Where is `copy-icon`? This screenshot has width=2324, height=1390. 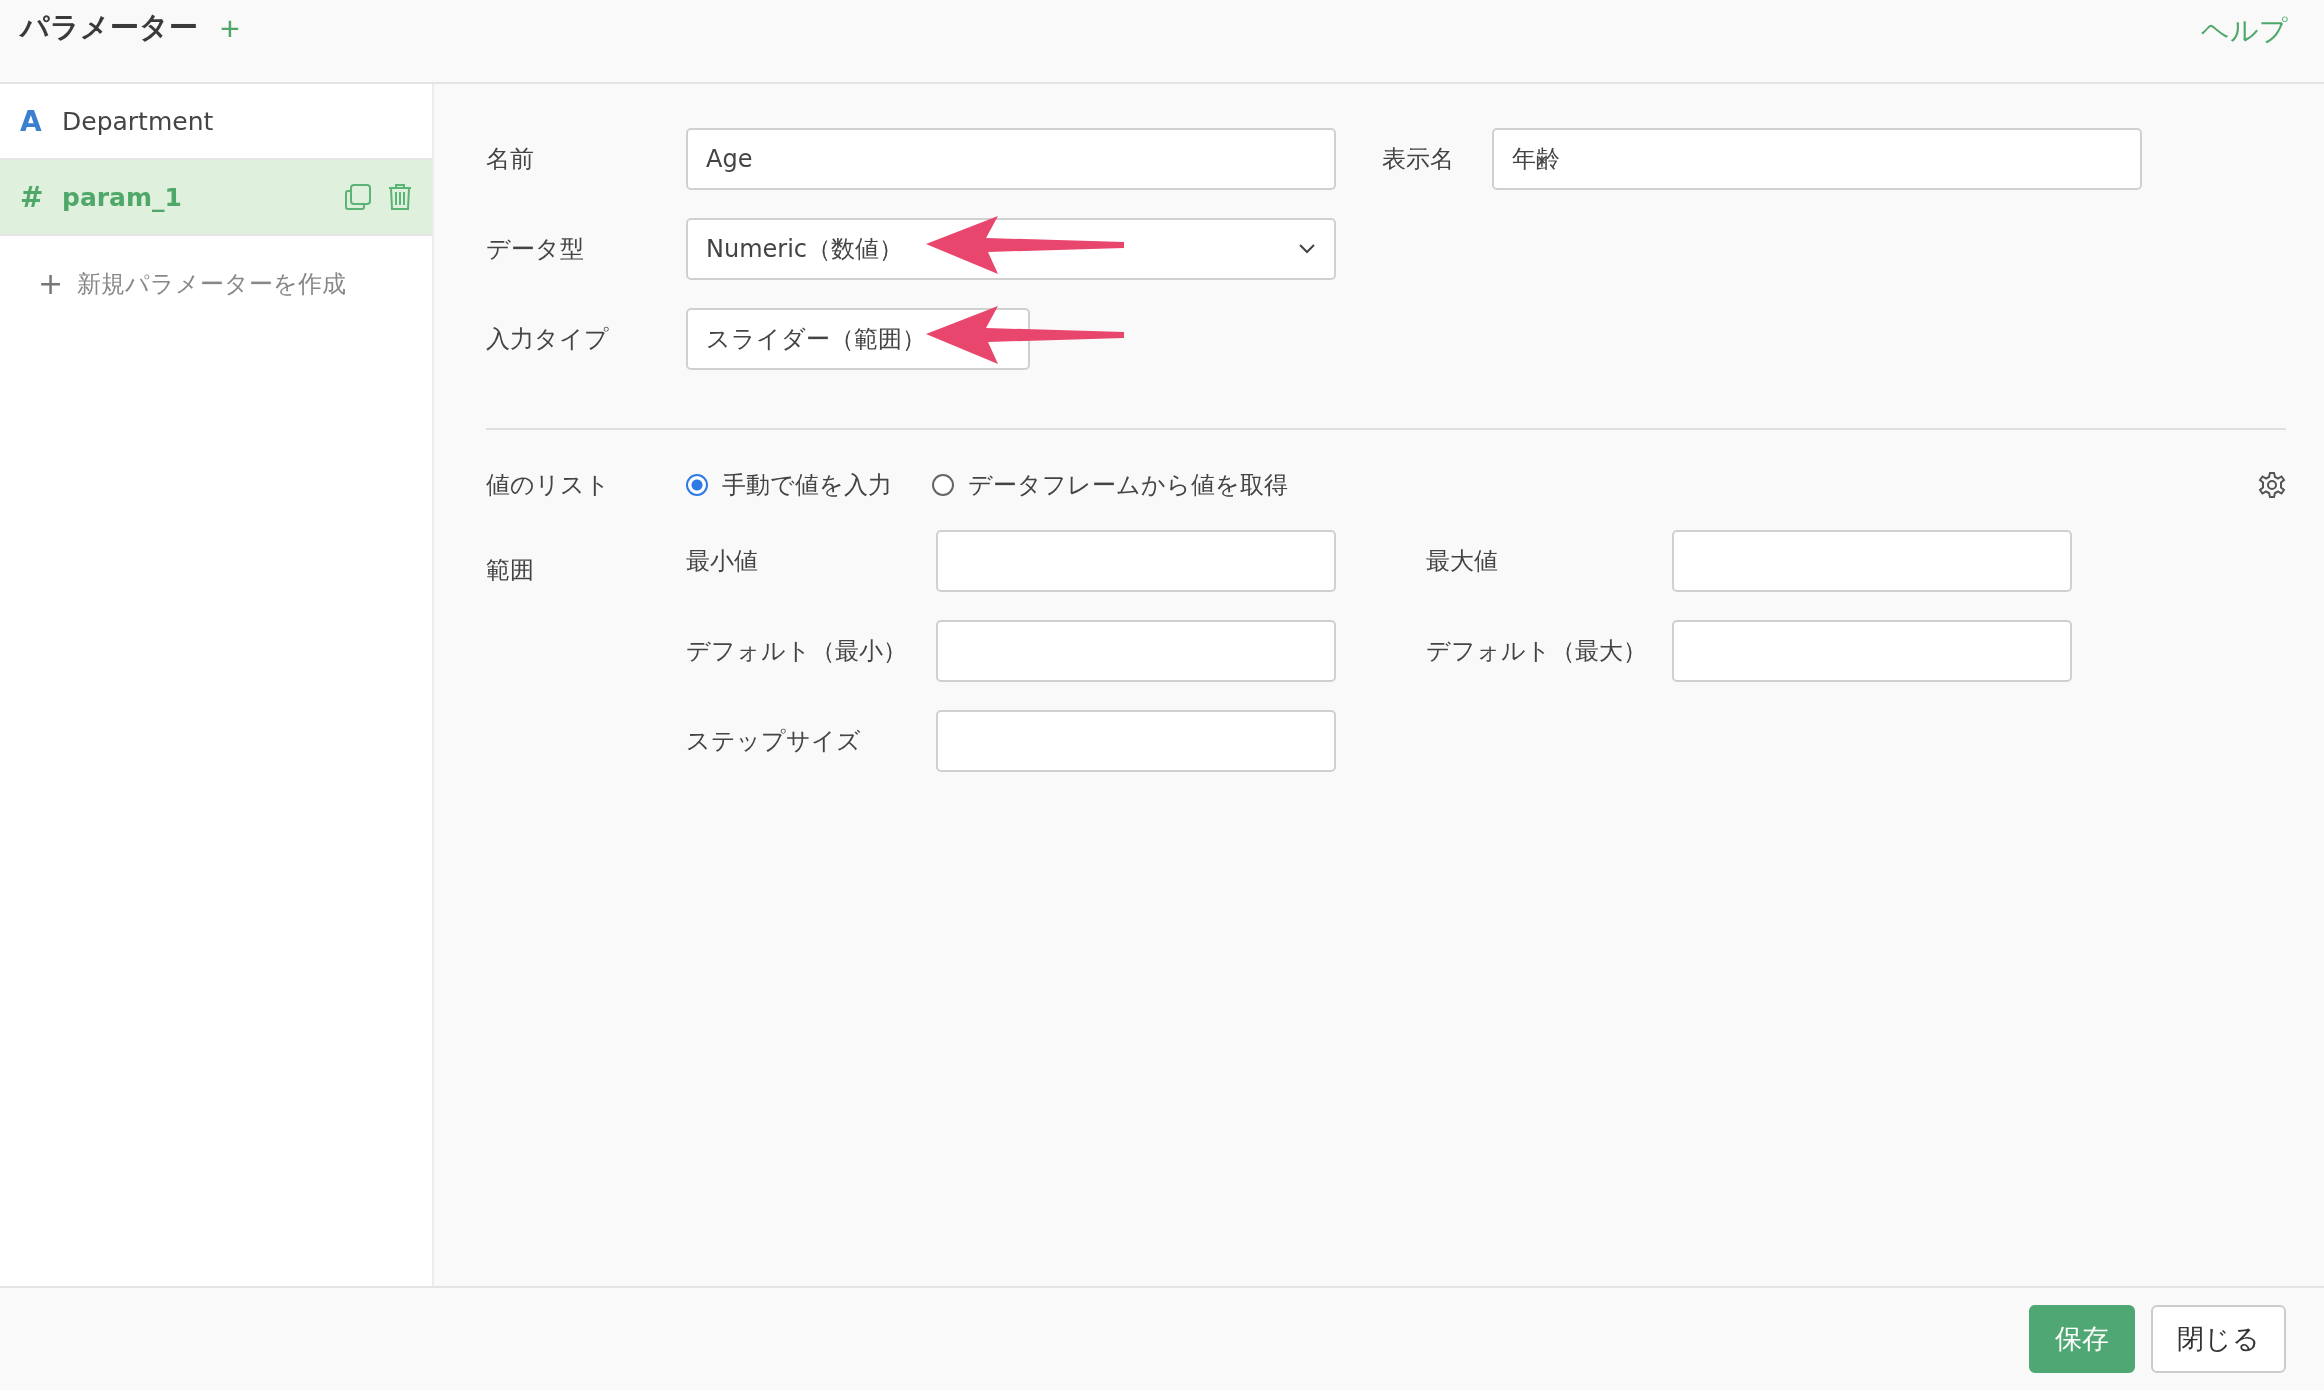
copy-icon is located at coordinates (358, 197).